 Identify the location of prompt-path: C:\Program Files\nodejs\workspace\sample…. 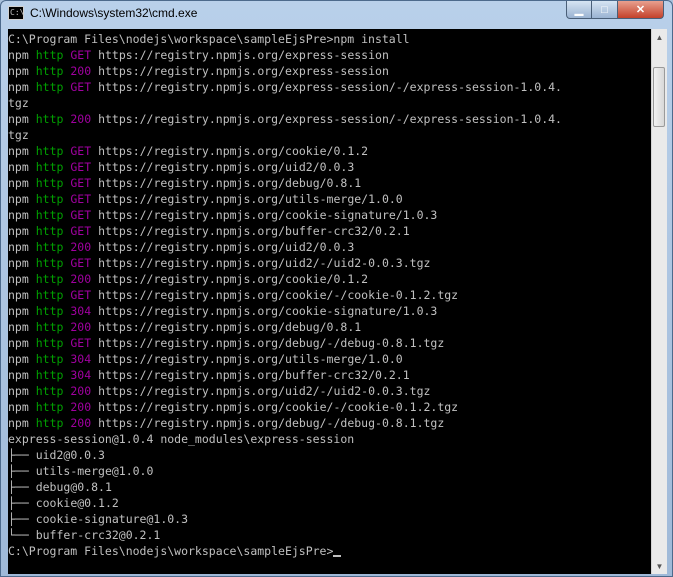
(171, 39).